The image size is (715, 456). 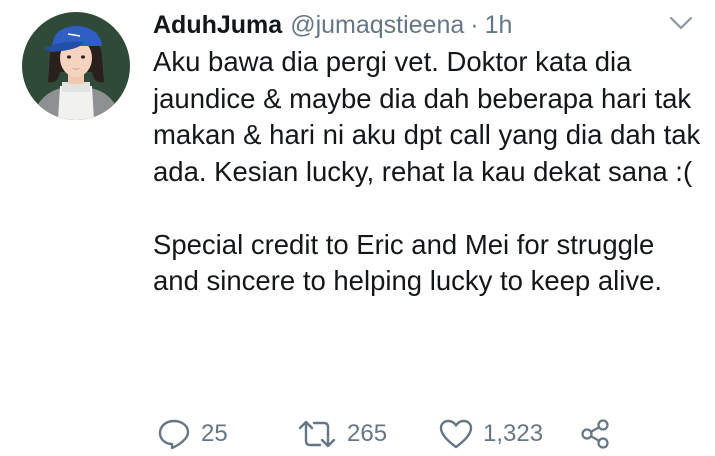 What do you see at coordinates (317, 434) in the screenshot?
I see `retweet-icon` at bounding box center [317, 434].